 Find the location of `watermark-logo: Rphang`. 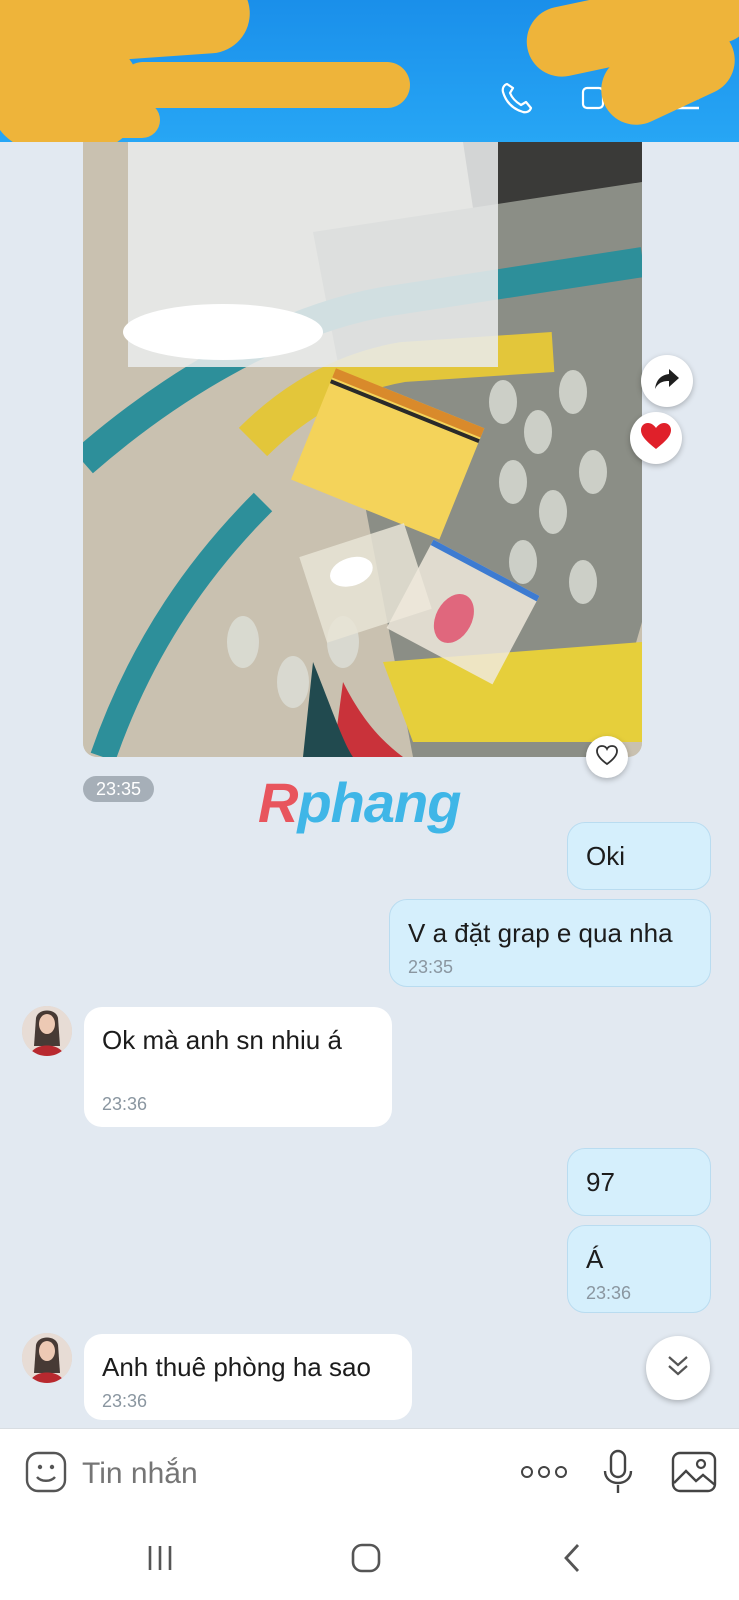

watermark-logo: Rphang is located at coordinates (359, 802).